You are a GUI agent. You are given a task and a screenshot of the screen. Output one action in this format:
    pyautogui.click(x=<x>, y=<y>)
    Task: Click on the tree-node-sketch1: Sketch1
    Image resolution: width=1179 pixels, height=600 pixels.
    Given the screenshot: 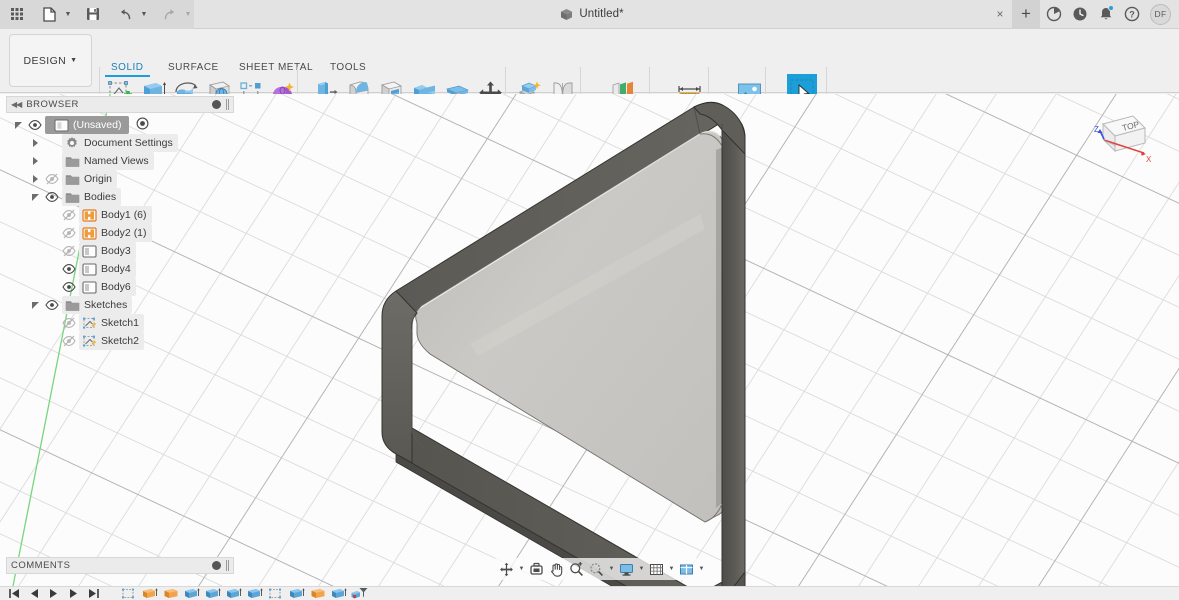 What is the action you would take?
    pyautogui.click(x=120, y=323)
    